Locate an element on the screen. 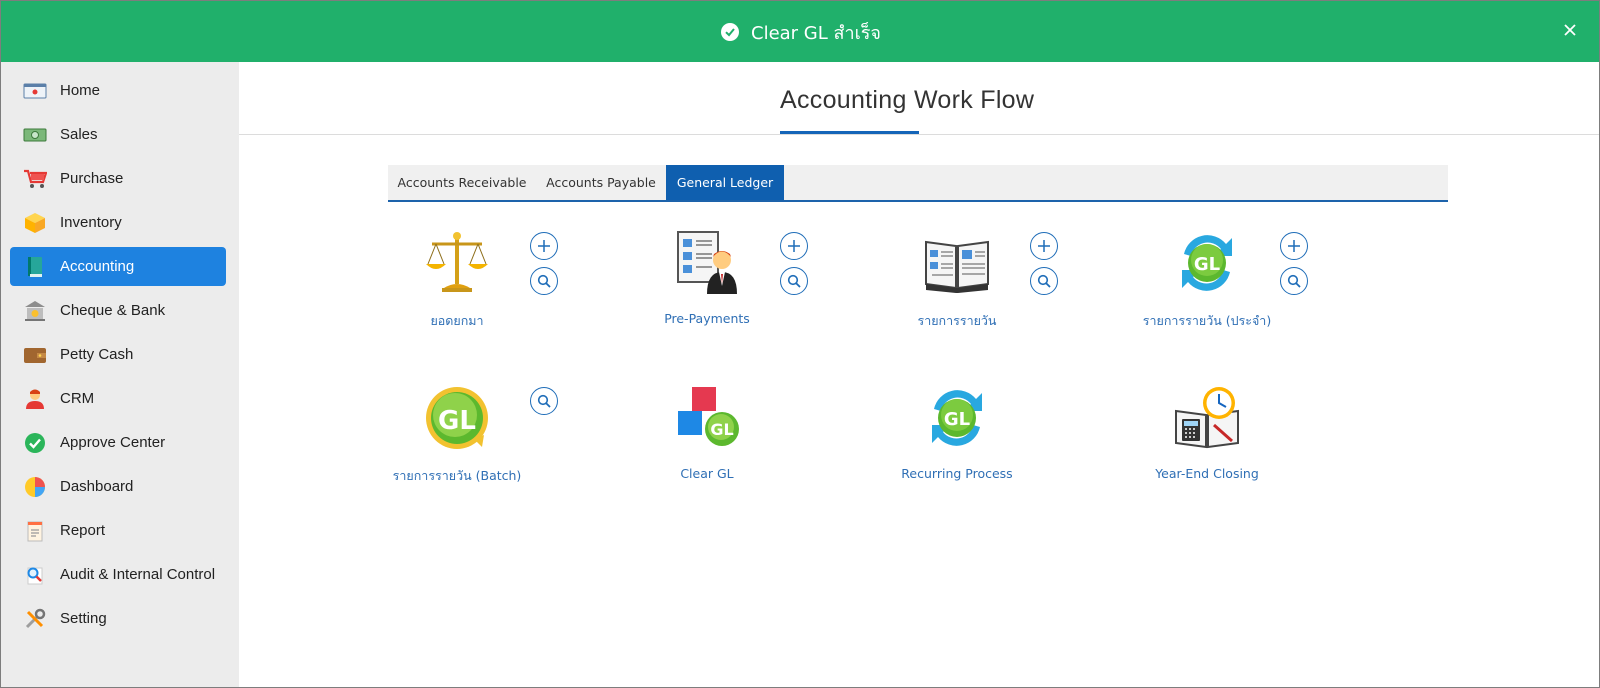 This screenshot has width=1600, height=688. money-icon is located at coordinates (35, 135).